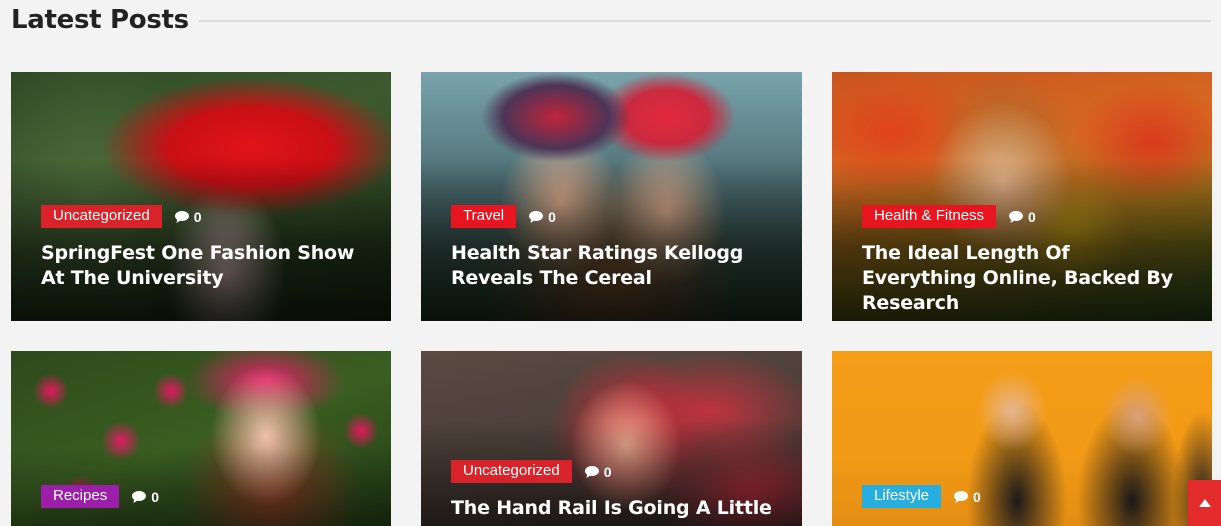 The height and width of the screenshot is (526, 1221). Describe the element at coordinates (201, 438) in the screenshot. I see `post-card: Recipes 0` at that location.